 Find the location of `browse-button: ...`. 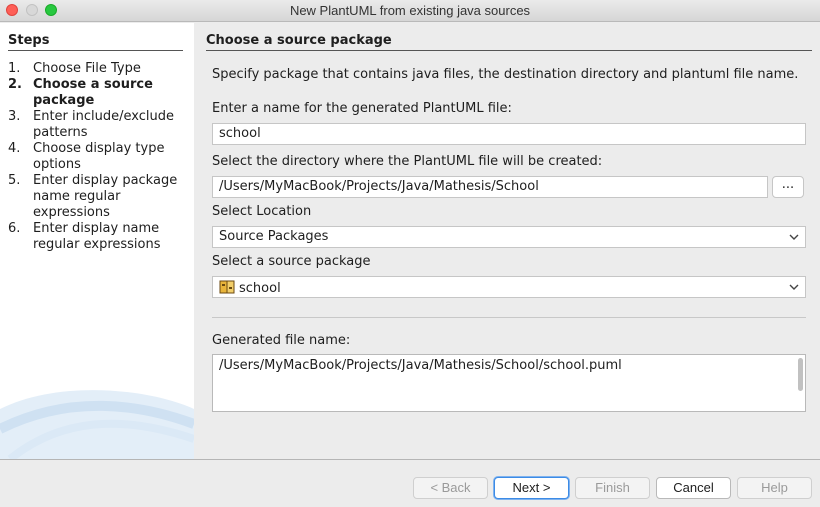

browse-button: ... is located at coordinates (788, 187).